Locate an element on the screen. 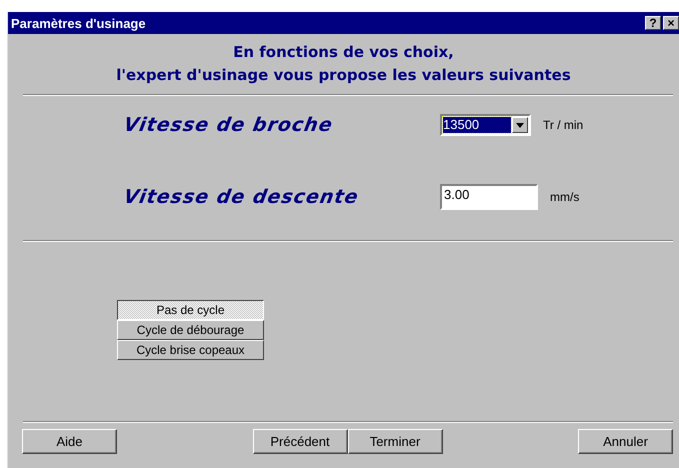  unit-label: mm/s is located at coordinates (565, 197).